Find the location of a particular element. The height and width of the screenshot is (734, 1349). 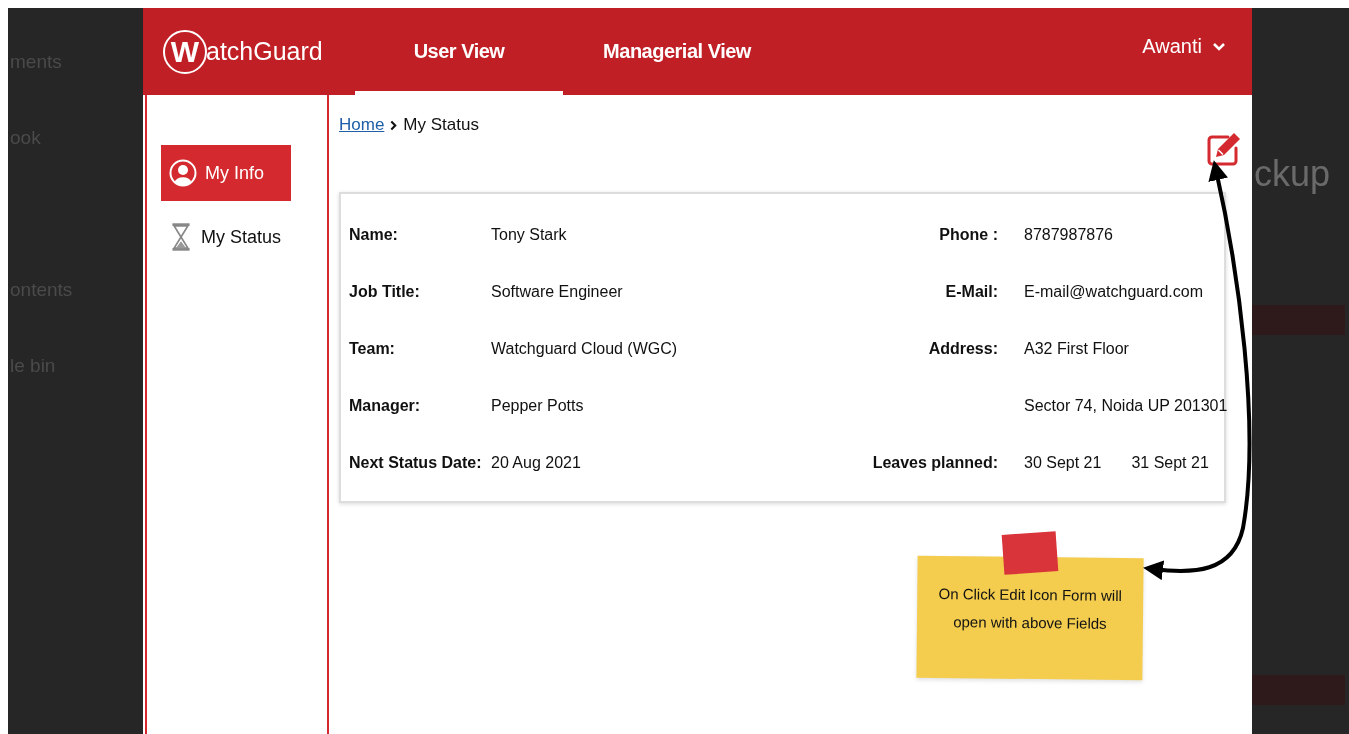

user-menu: Awanti is located at coordinates (1172, 46).